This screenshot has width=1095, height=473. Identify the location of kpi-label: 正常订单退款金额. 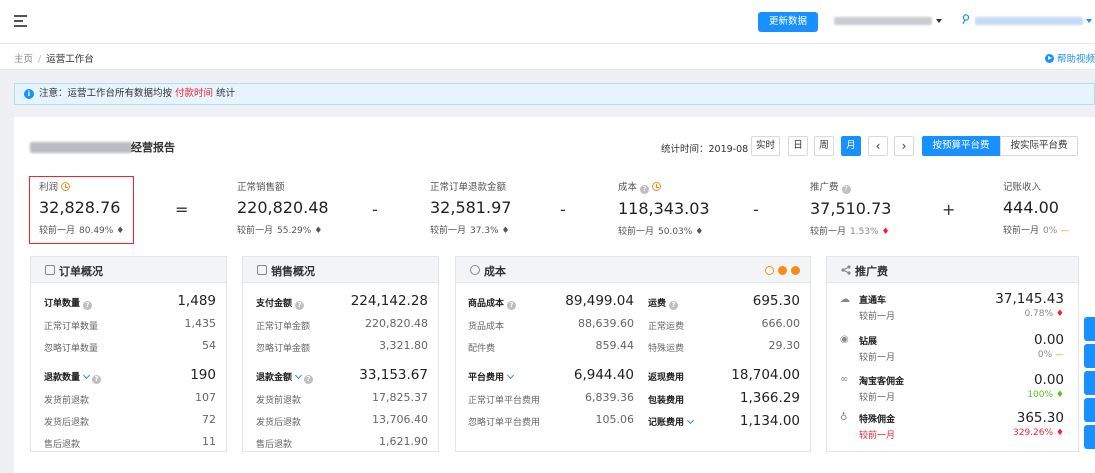
(468, 187).